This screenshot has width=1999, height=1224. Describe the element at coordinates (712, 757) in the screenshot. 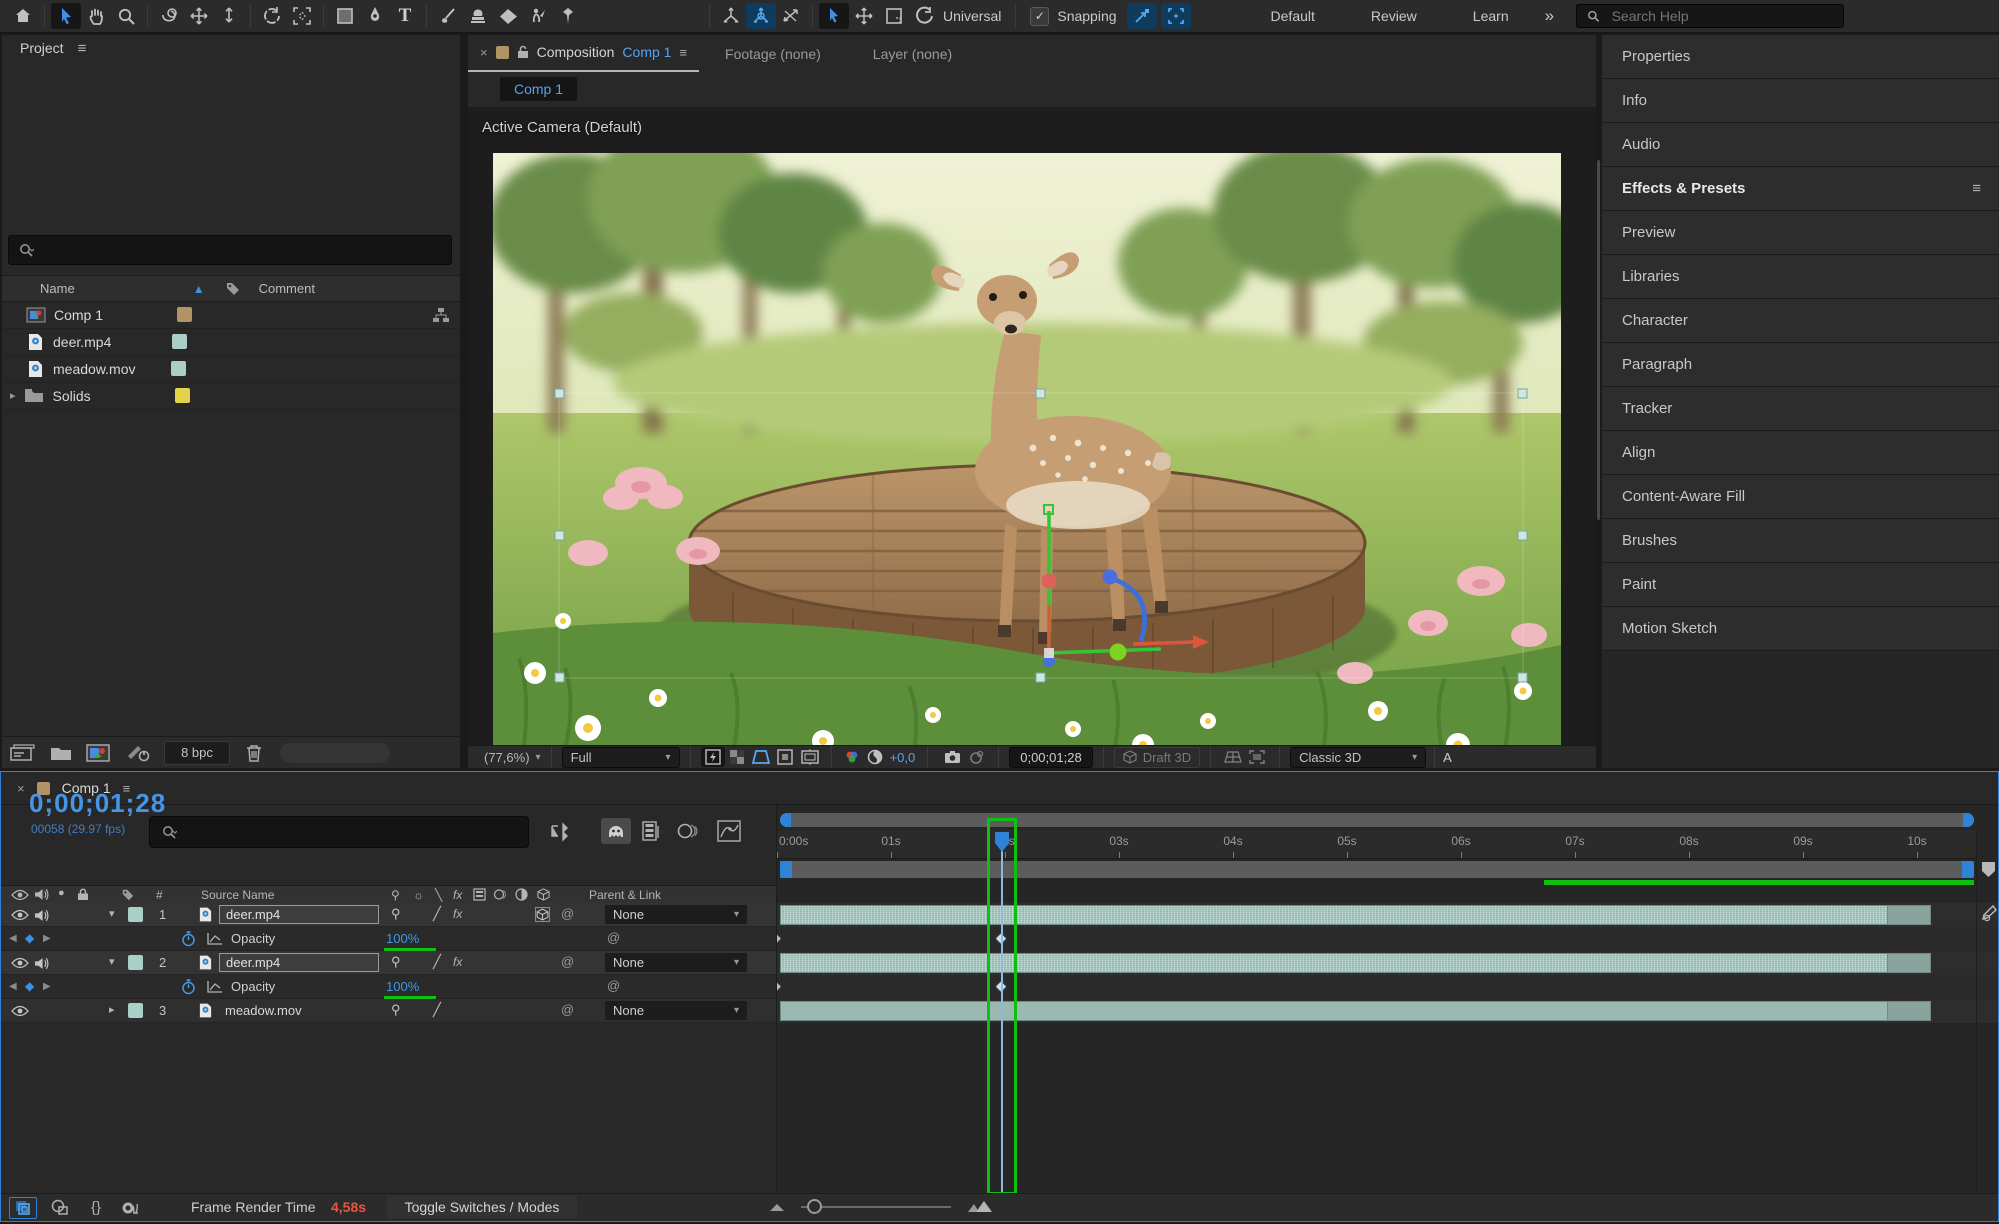

I see `fast-previews-icon` at that location.